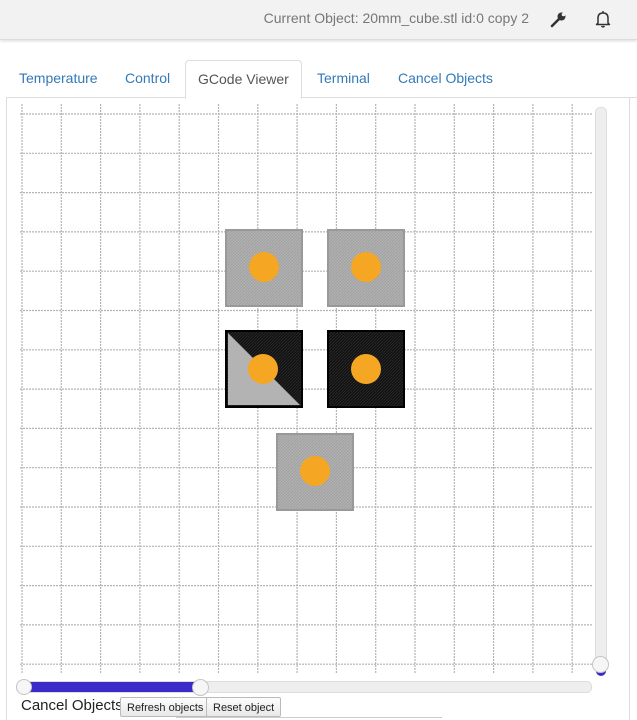 This screenshot has height=720, width=637. Describe the element at coordinates (244, 707) in the screenshot. I see `reset-object-button: Reset object` at that location.